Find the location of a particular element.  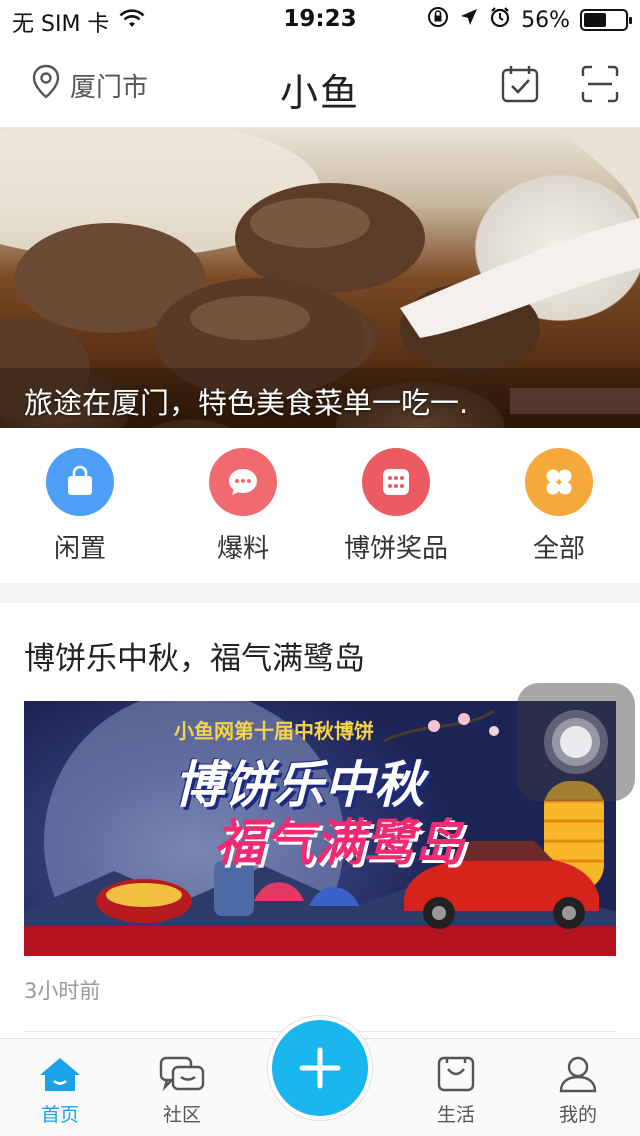

article-title: 博饼乐中秋，福气满鹭岛 is located at coordinates (194, 659).